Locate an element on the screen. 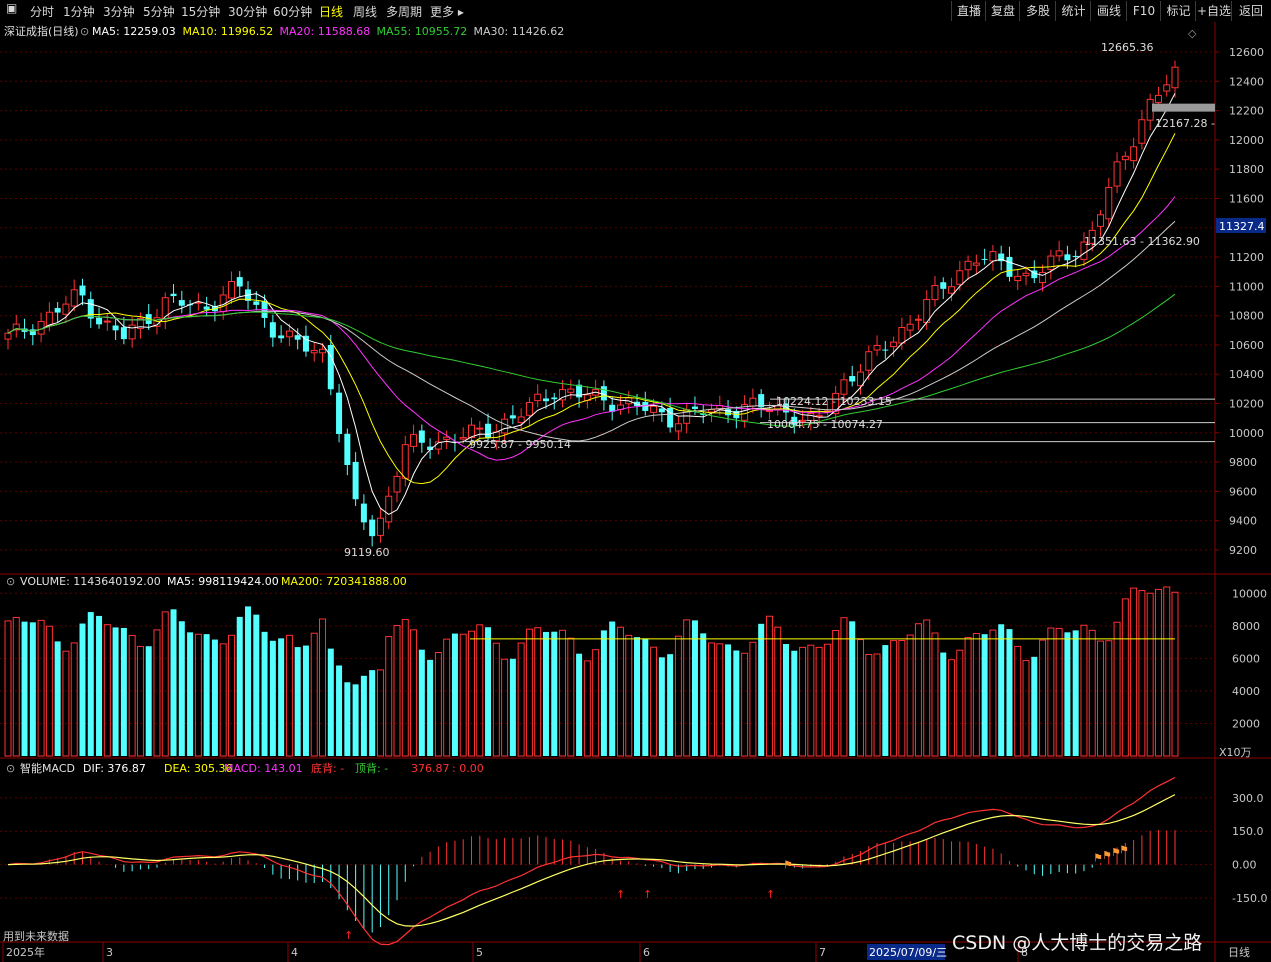  period-tab-2: 3分钟 is located at coordinates (119, 11).